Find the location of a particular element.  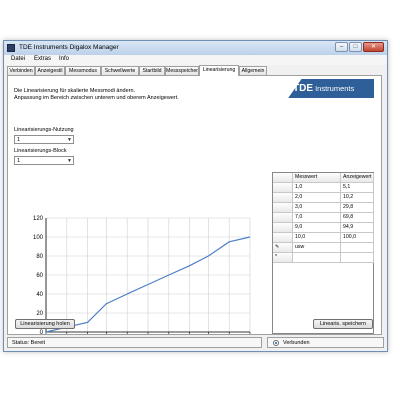

y-tick-labels: 0 20 40 60 80 100 120 is located at coordinates (38, 275).